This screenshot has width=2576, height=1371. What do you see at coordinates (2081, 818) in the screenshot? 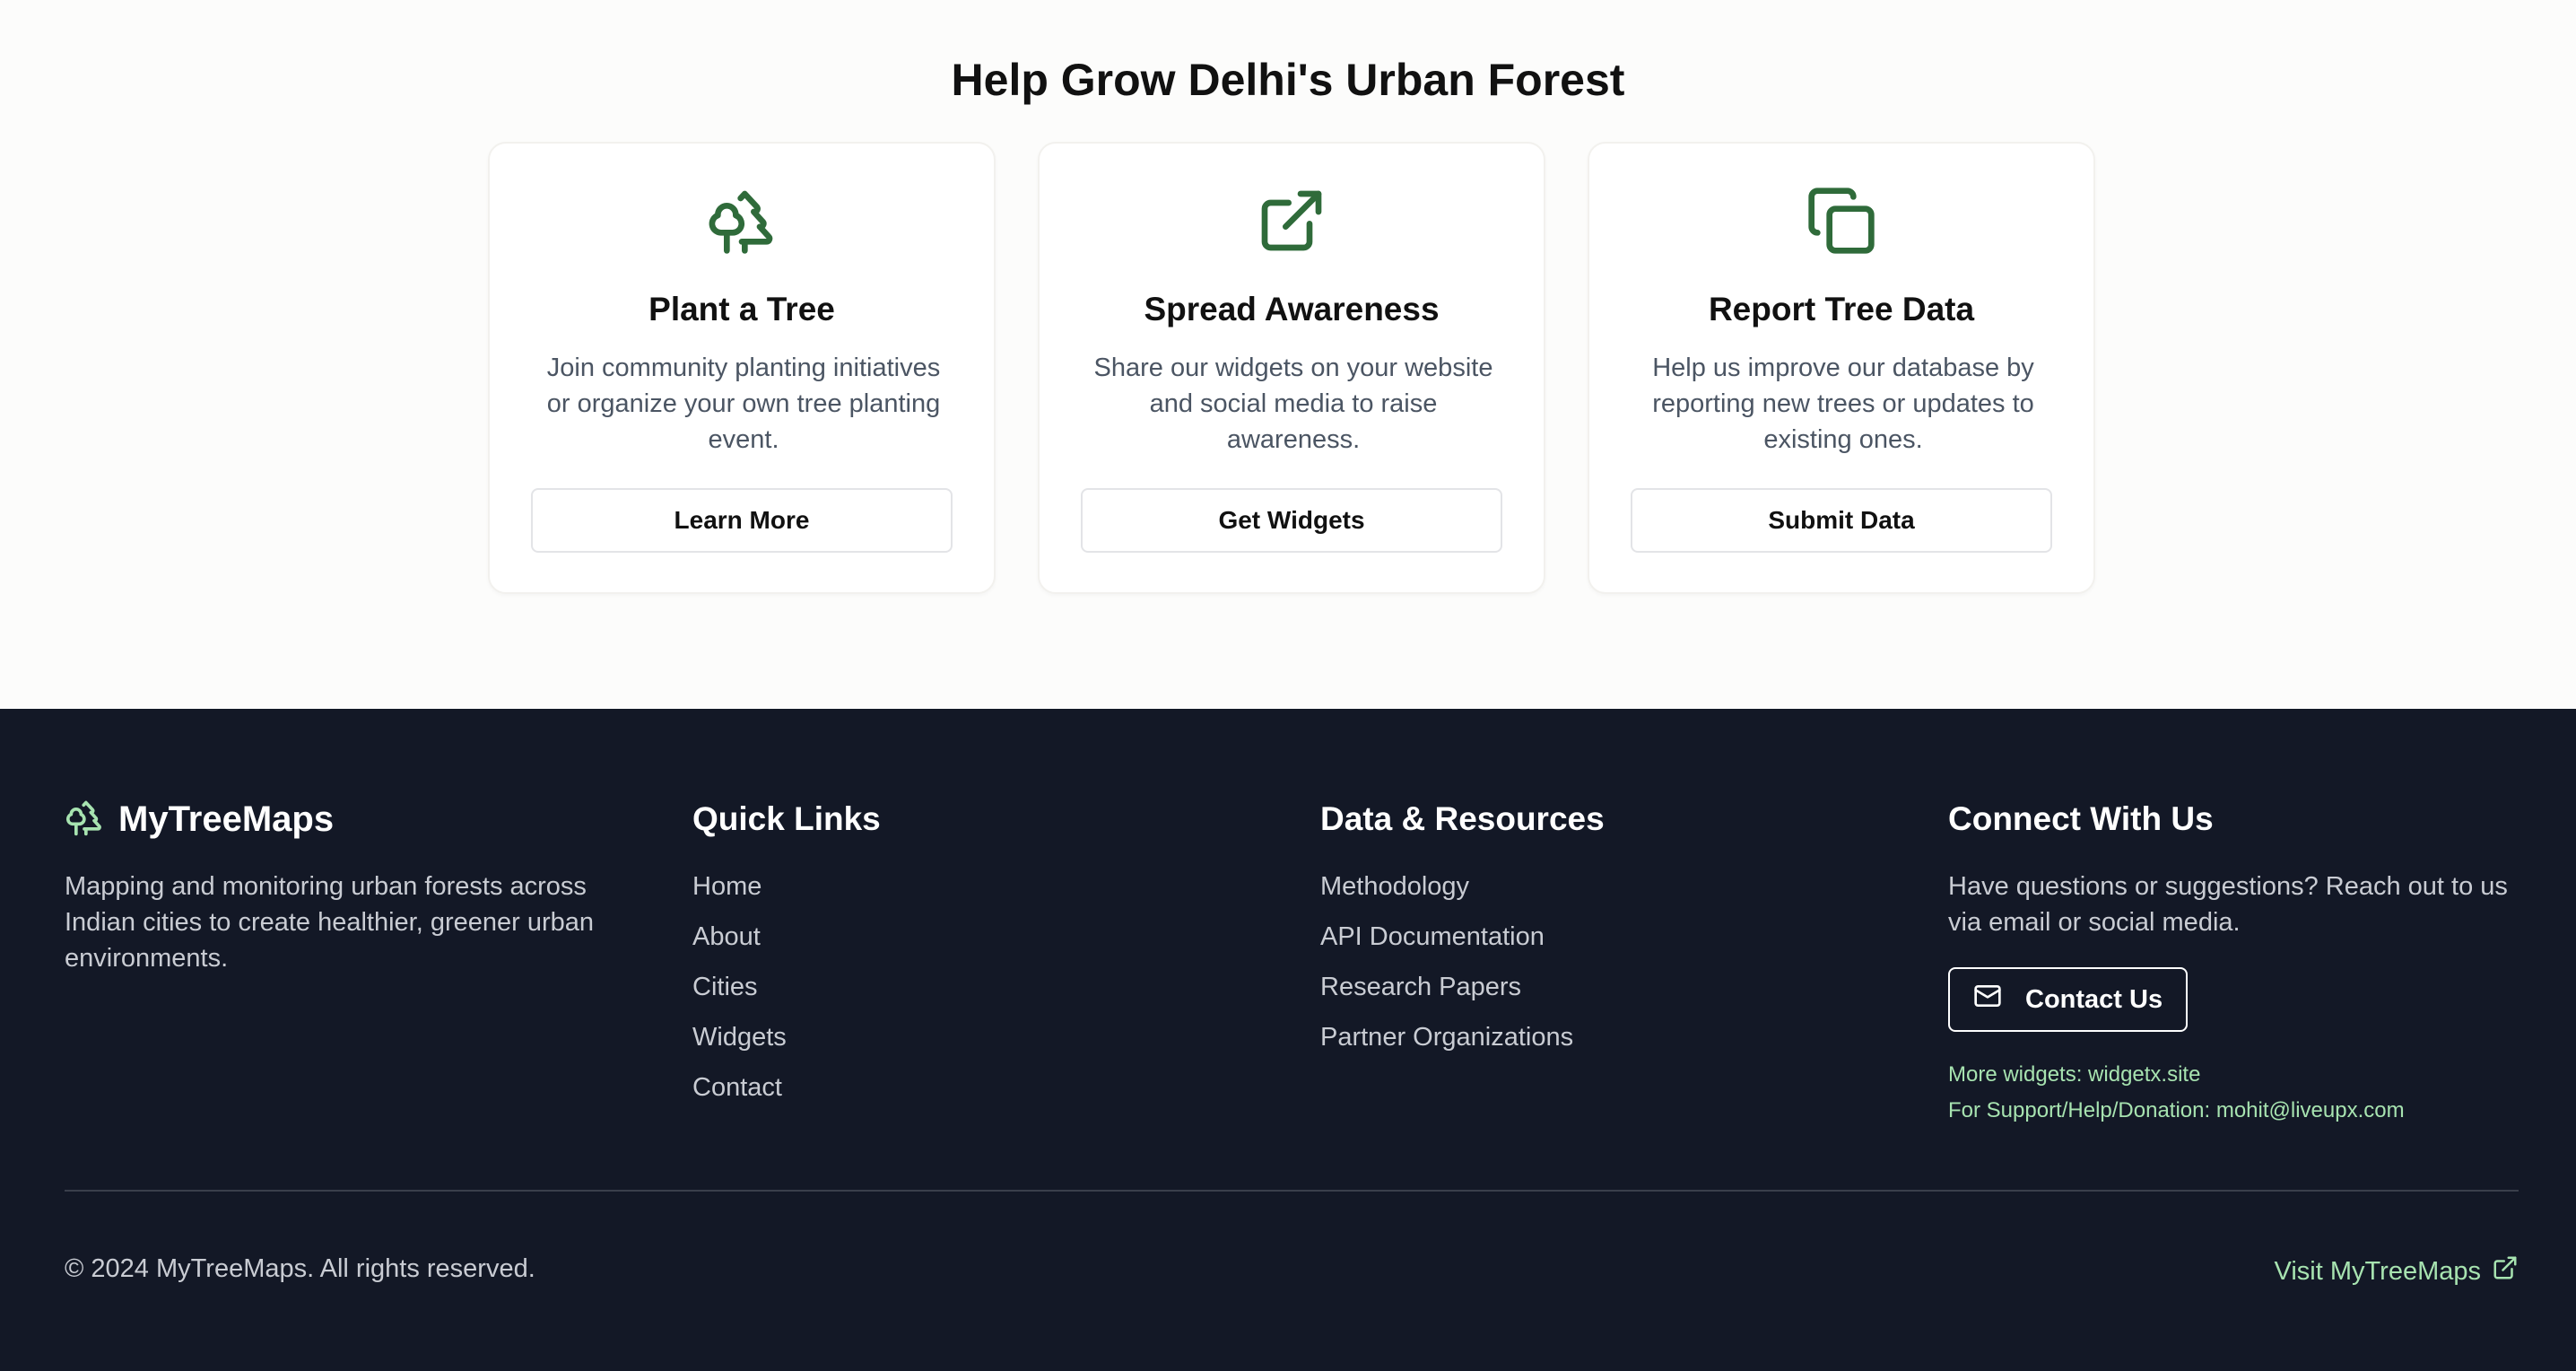
I see `connect-heading: Connect With Us` at bounding box center [2081, 818].